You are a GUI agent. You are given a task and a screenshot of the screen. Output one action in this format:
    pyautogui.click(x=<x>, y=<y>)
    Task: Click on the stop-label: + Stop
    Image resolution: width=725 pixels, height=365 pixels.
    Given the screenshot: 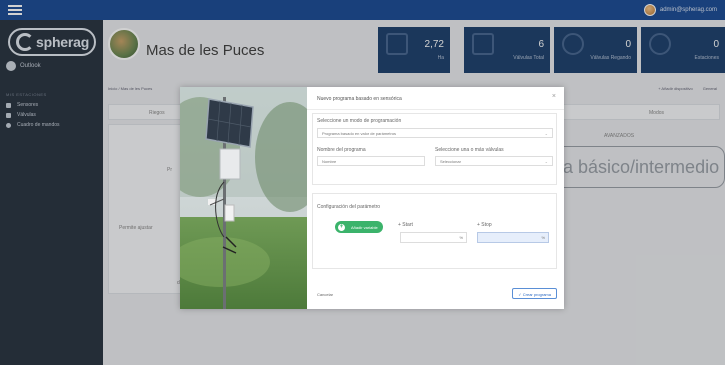 What is the action you would take?
    pyautogui.click(x=484, y=225)
    